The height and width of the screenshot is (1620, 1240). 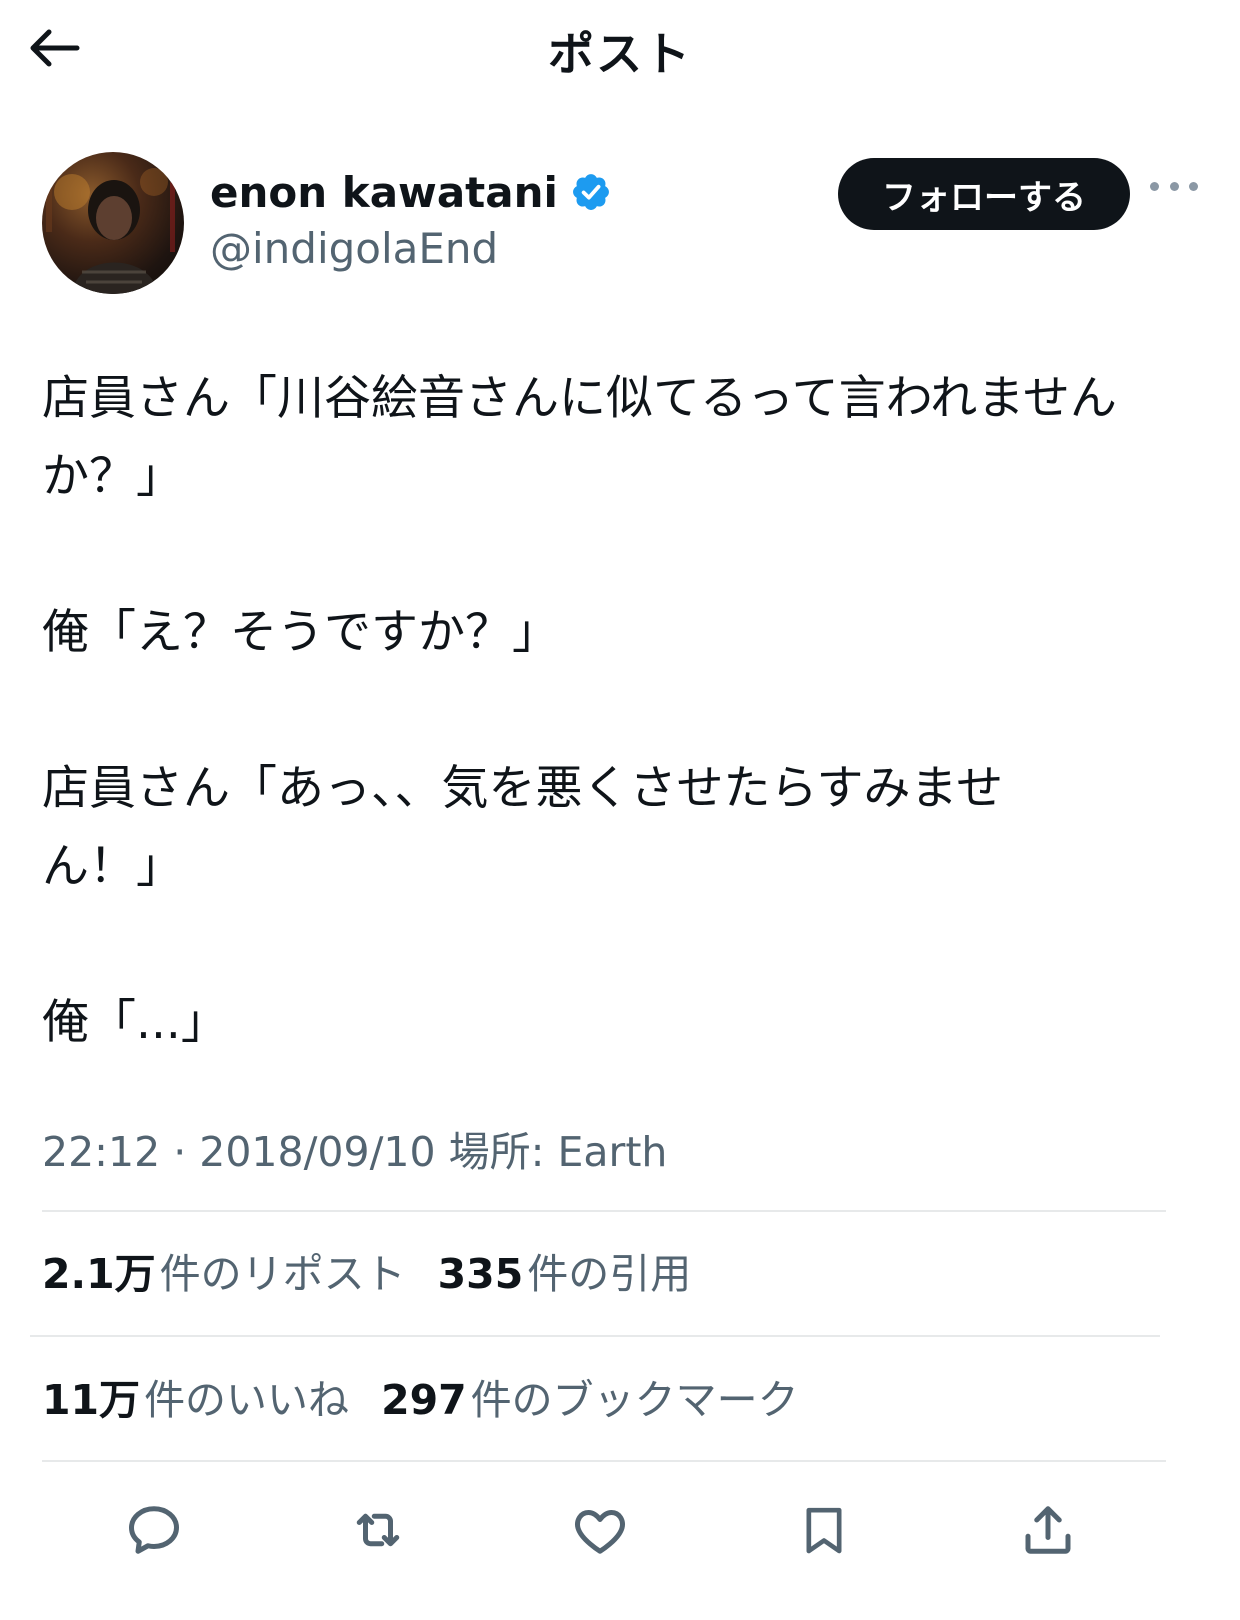 What do you see at coordinates (113, 223) in the screenshot?
I see `avatar` at bounding box center [113, 223].